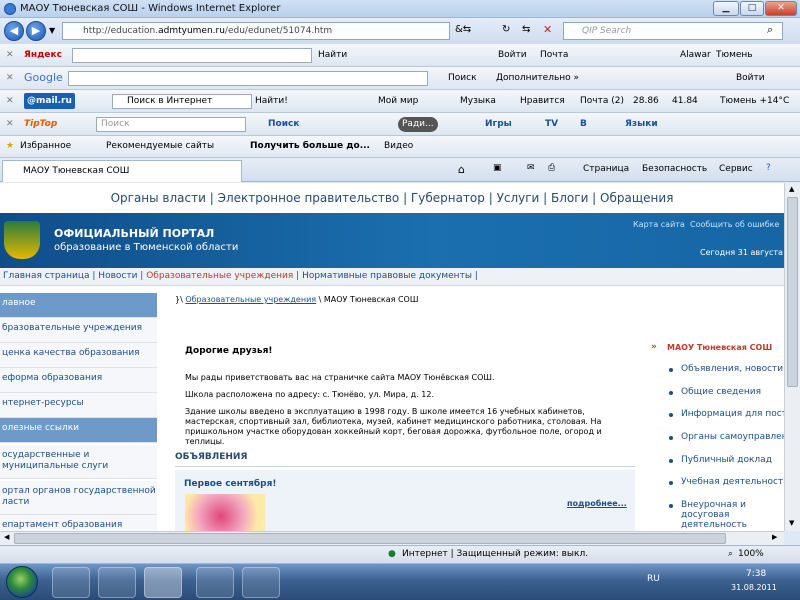 Image resolution: width=800 pixels, height=600 pixels. Describe the element at coordinates (750, 78) in the screenshot. I see `google-login-button: Войти` at that location.